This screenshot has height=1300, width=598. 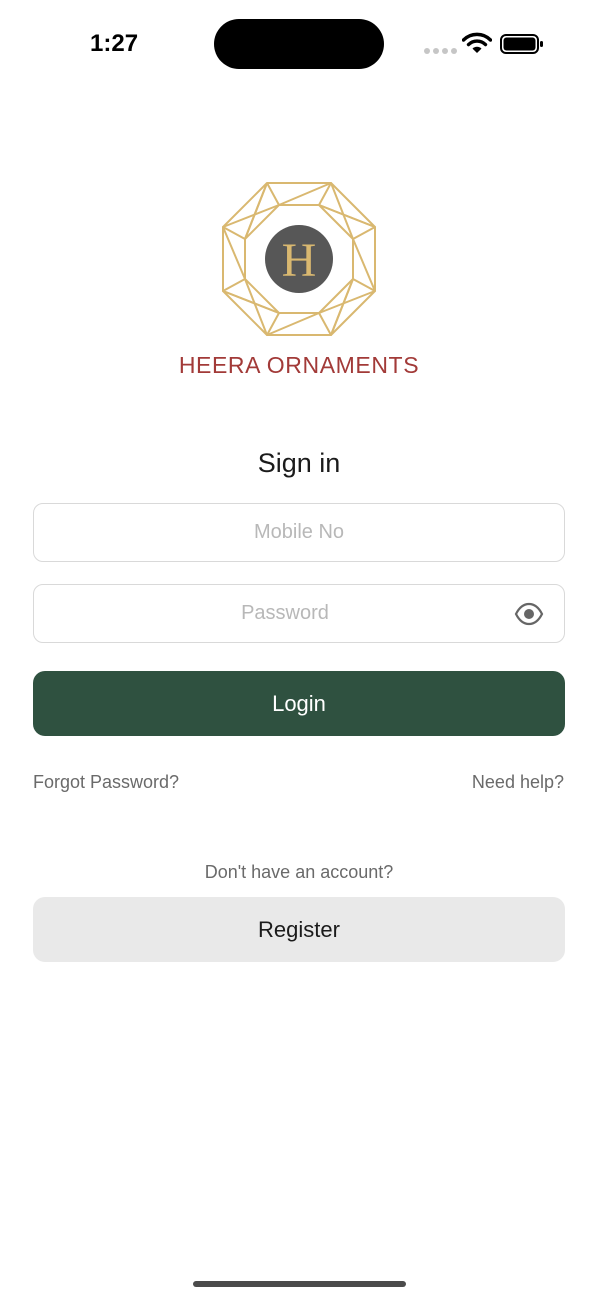 I want to click on brand-logo: H, so click(x=299, y=259).